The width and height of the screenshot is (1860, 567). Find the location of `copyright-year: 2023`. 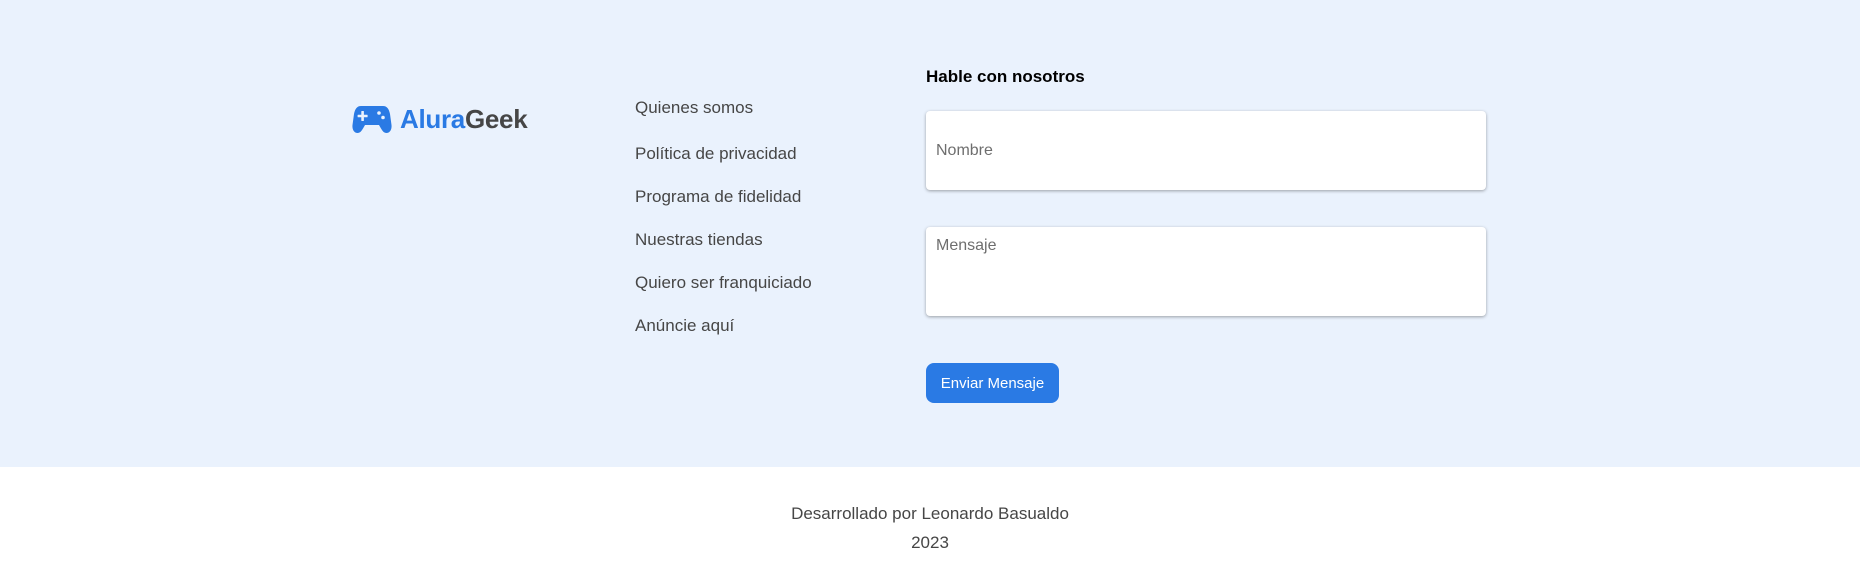

copyright-year: 2023 is located at coordinates (930, 542).